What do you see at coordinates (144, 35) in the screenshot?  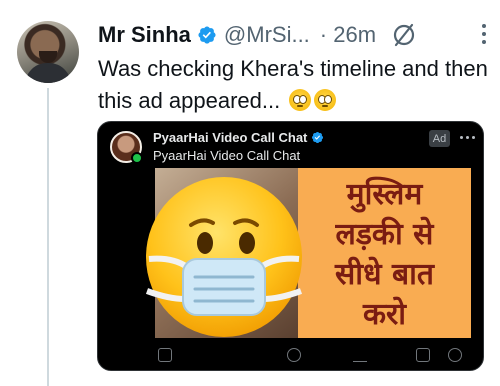 I see `author-name: Mr Sinha` at bounding box center [144, 35].